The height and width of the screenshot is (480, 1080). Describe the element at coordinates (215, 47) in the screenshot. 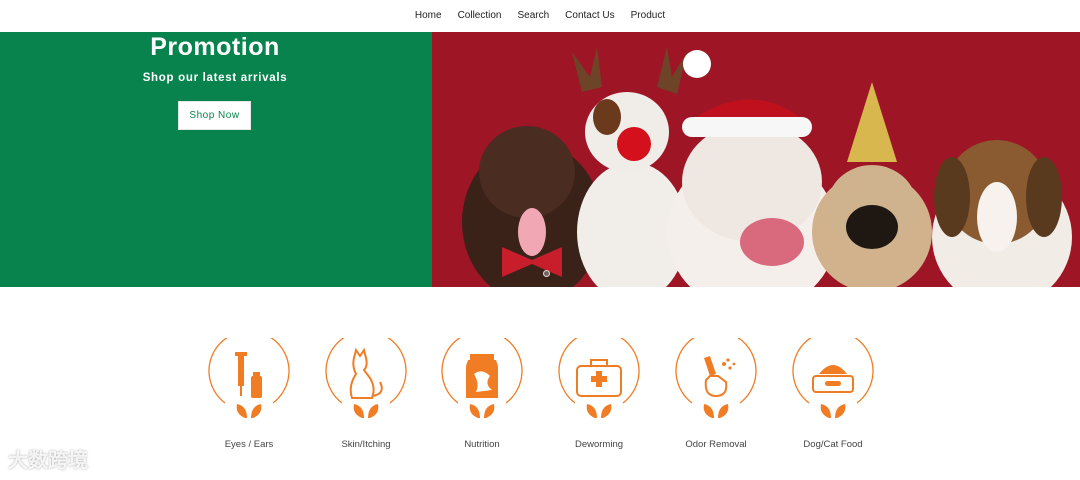

I see `hero-title: Promotion` at that location.